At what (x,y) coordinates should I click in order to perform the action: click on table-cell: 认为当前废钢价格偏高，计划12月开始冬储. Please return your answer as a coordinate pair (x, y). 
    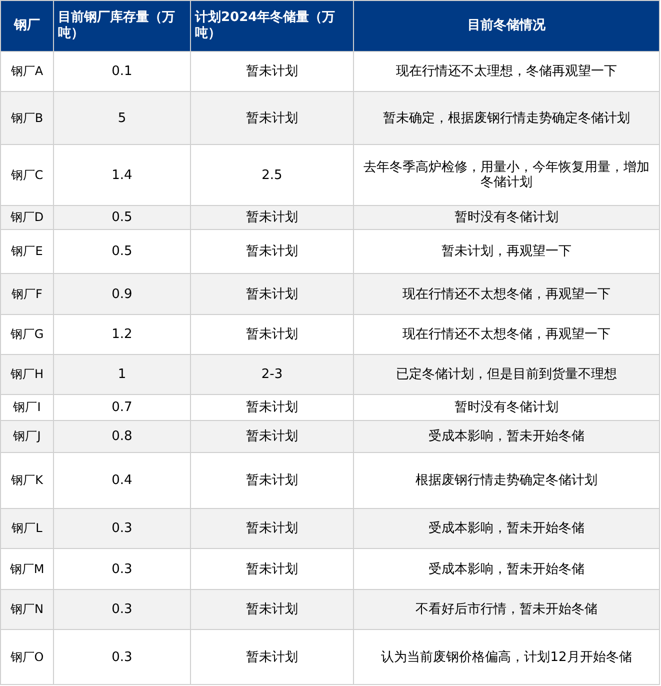
    Looking at the image, I should click on (507, 657).